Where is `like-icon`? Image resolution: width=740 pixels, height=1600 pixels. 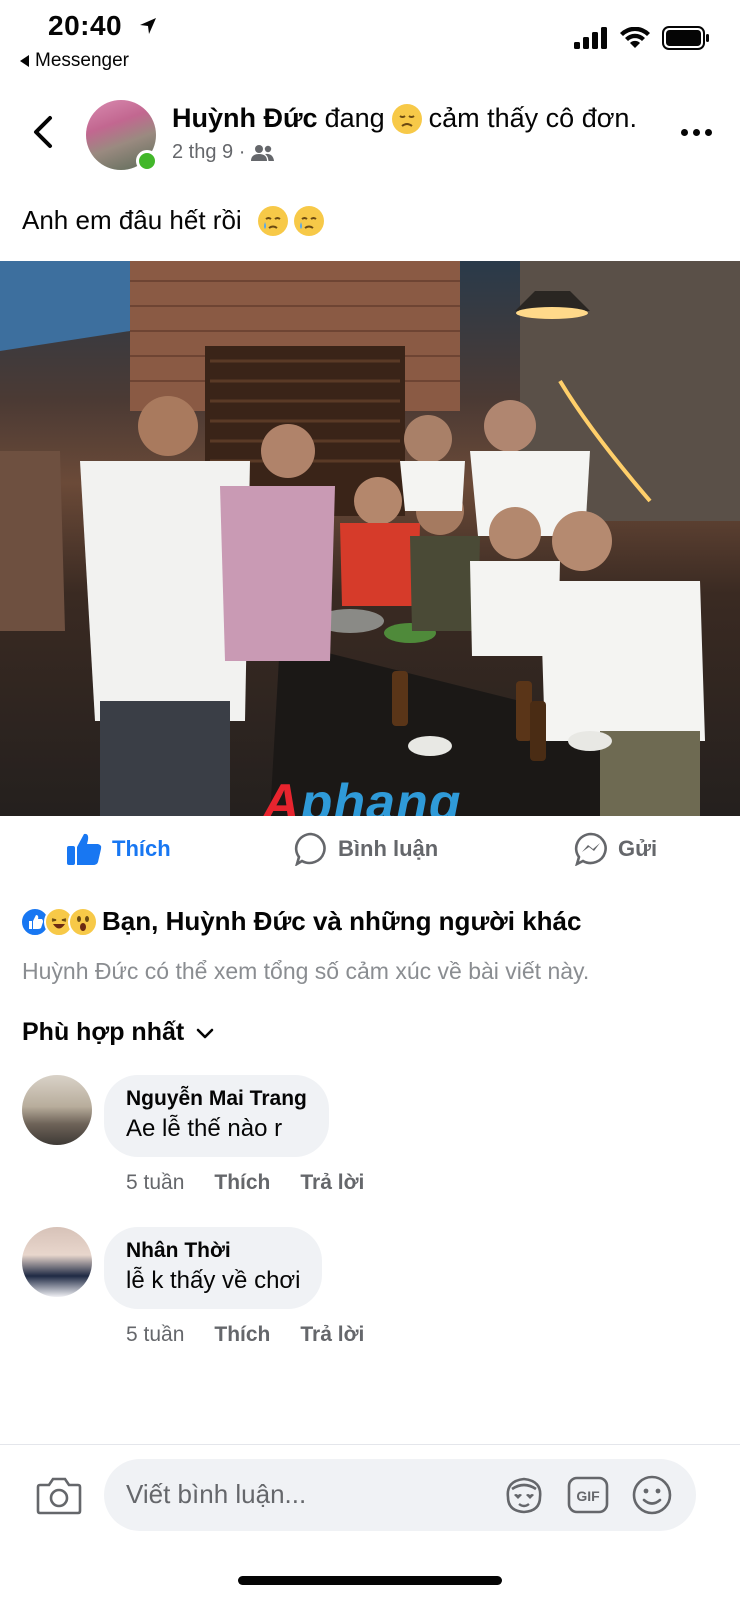
like-icon is located at coordinates (84, 849).